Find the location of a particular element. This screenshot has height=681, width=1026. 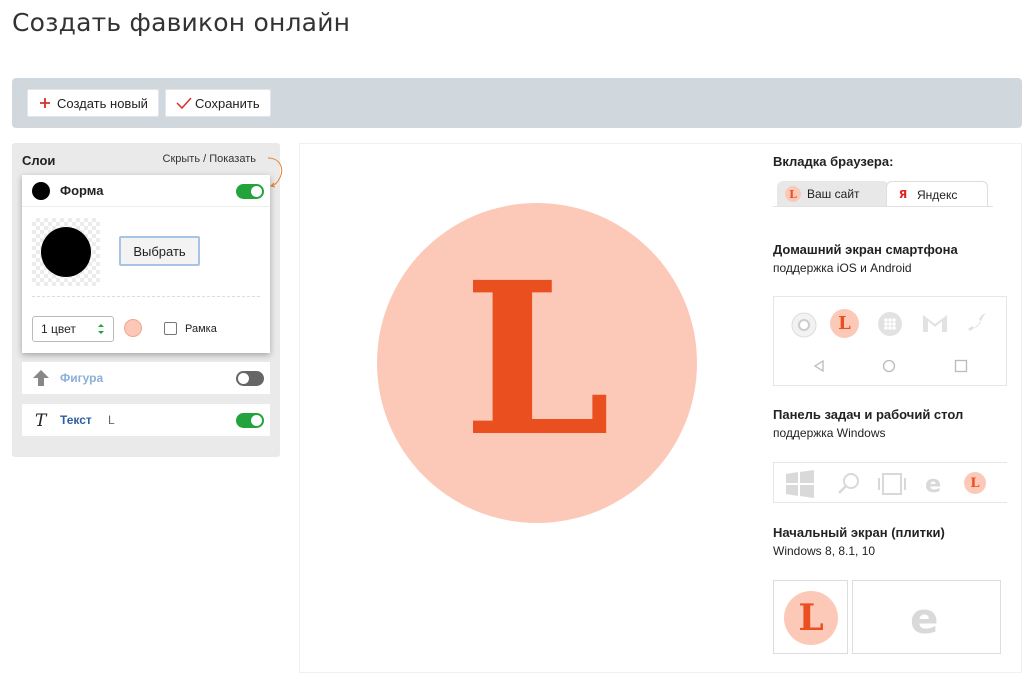

phone-subtitle: поддержка iOS и Android is located at coordinates (842, 268).